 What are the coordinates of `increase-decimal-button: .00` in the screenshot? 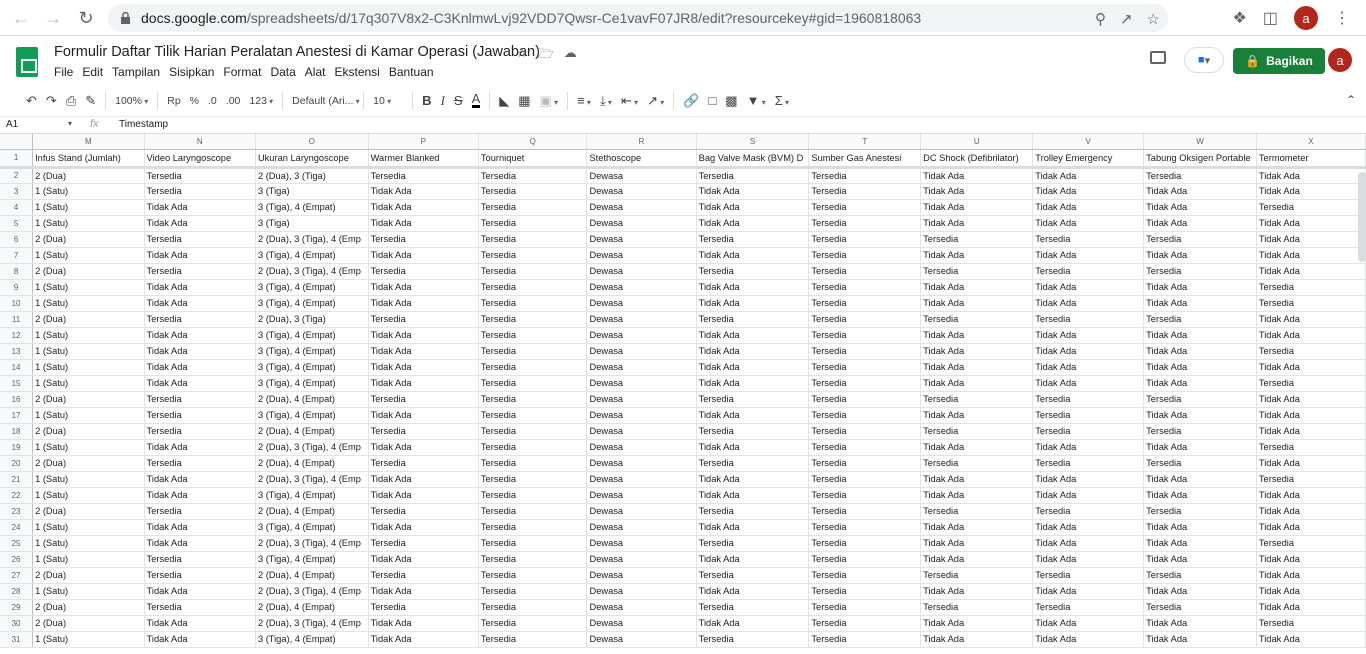 It's located at (233, 101).